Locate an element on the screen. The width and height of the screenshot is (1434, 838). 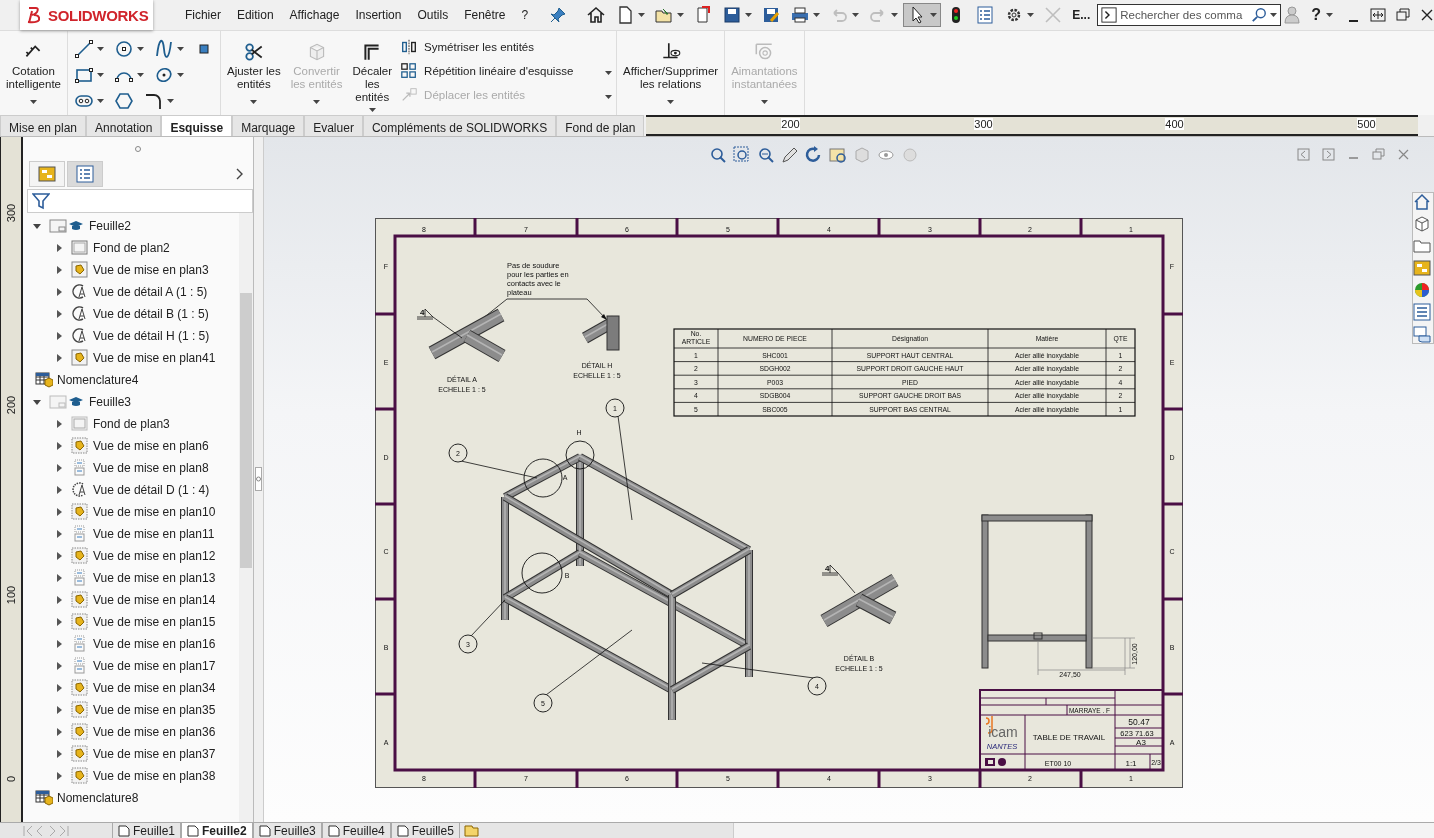
tree-item: Vue de mise en plan16 is located at coordinates (154, 644).